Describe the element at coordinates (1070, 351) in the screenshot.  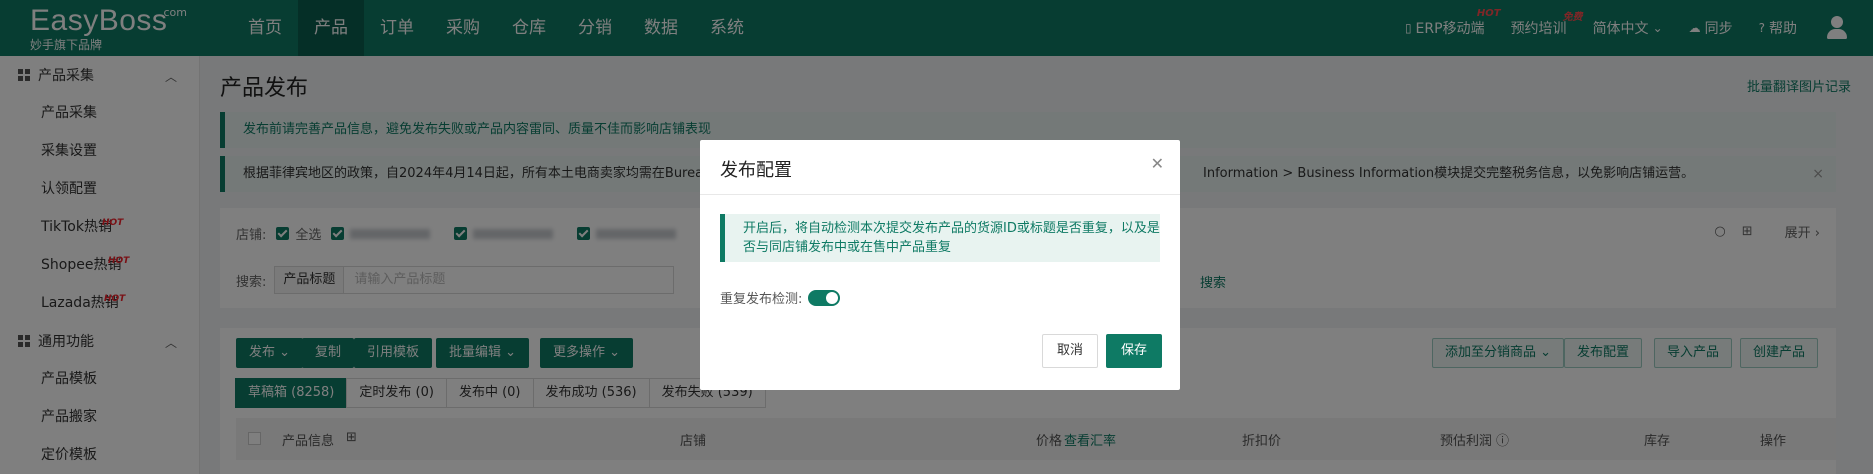
I see `cancel-button: 取消` at that location.